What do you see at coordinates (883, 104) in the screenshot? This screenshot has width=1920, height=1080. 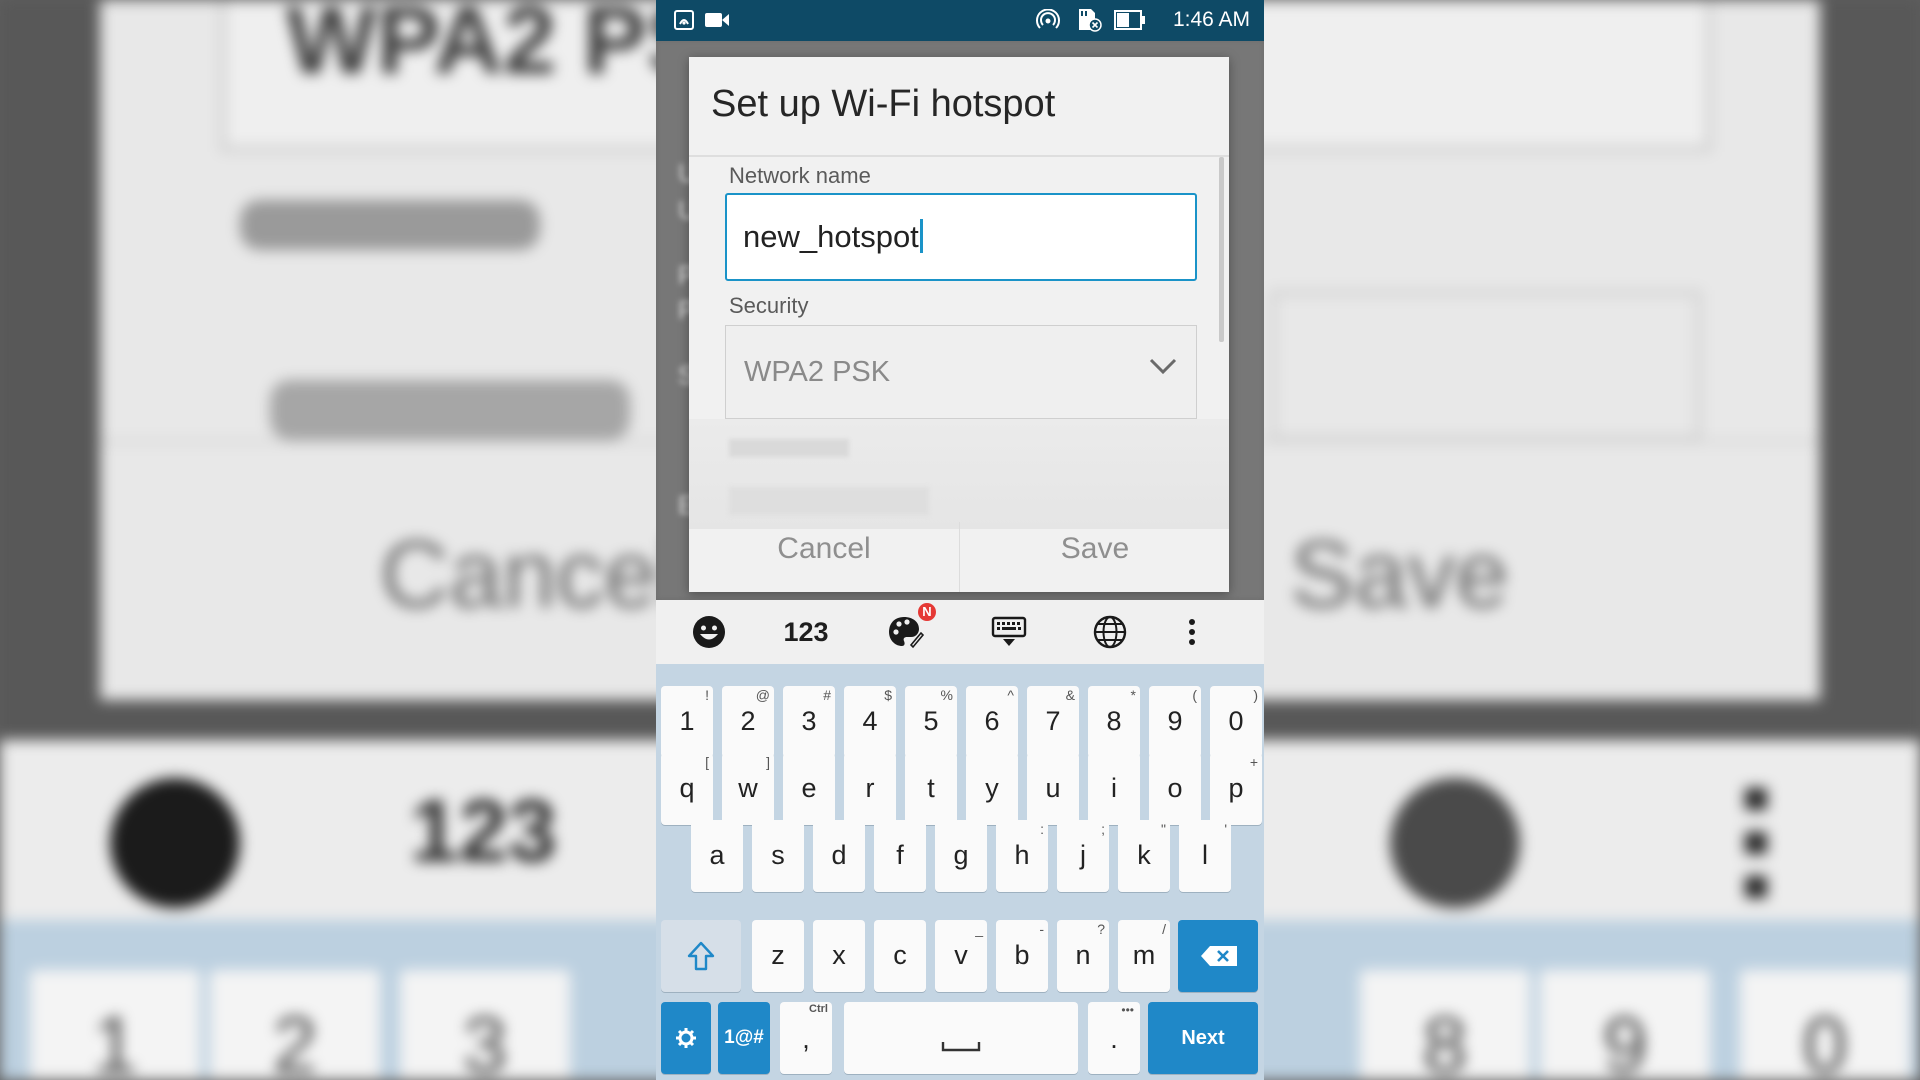 I see `dialog-title: Set up Wi-Fi hotspot` at bounding box center [883, 104].